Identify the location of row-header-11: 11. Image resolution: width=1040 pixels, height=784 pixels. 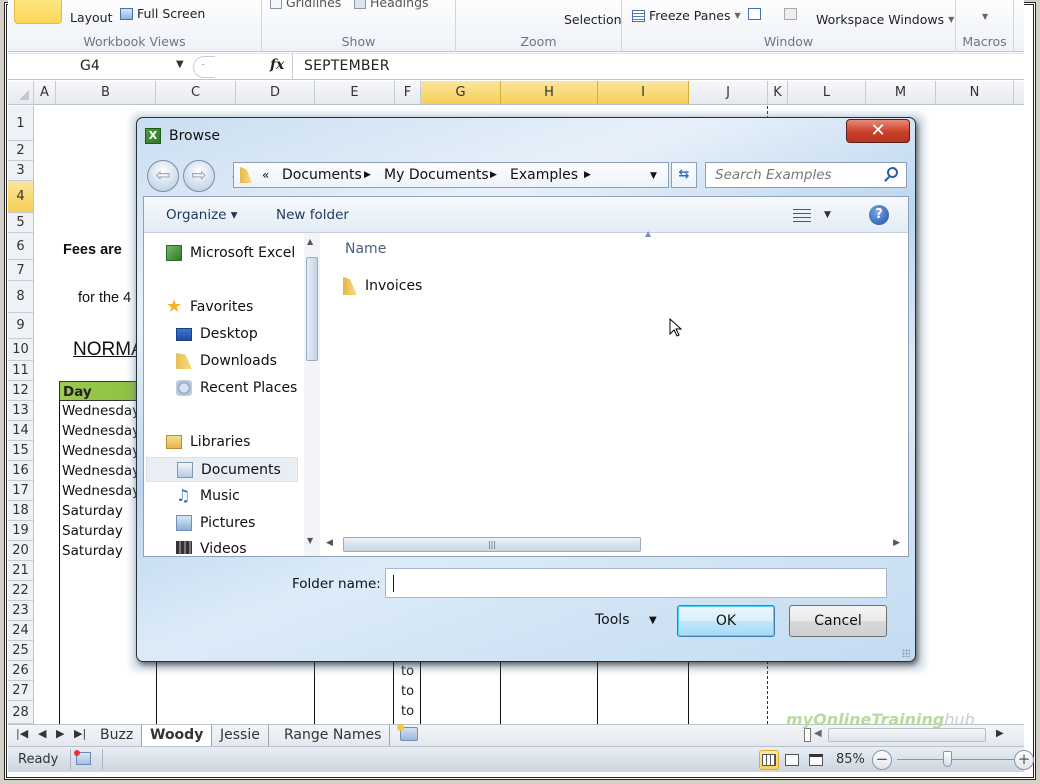
(21, 371).